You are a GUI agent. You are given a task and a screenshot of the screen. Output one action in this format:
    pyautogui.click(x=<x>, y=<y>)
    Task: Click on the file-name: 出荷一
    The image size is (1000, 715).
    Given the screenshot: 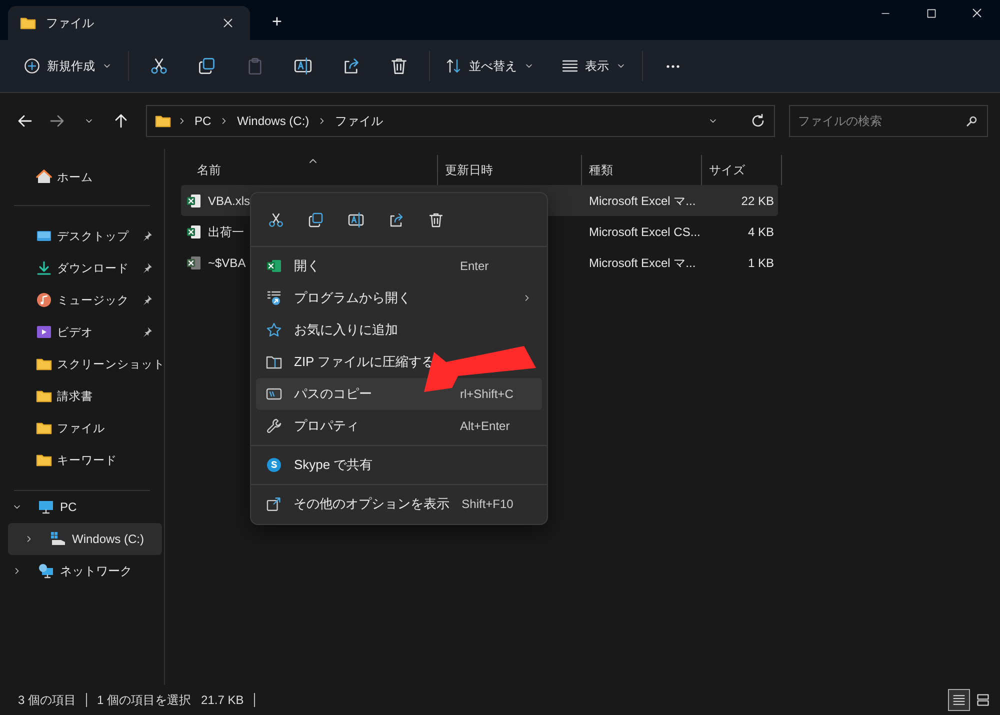 What is the action you would take?
    pyautogui.click(x=226, y=232)
    